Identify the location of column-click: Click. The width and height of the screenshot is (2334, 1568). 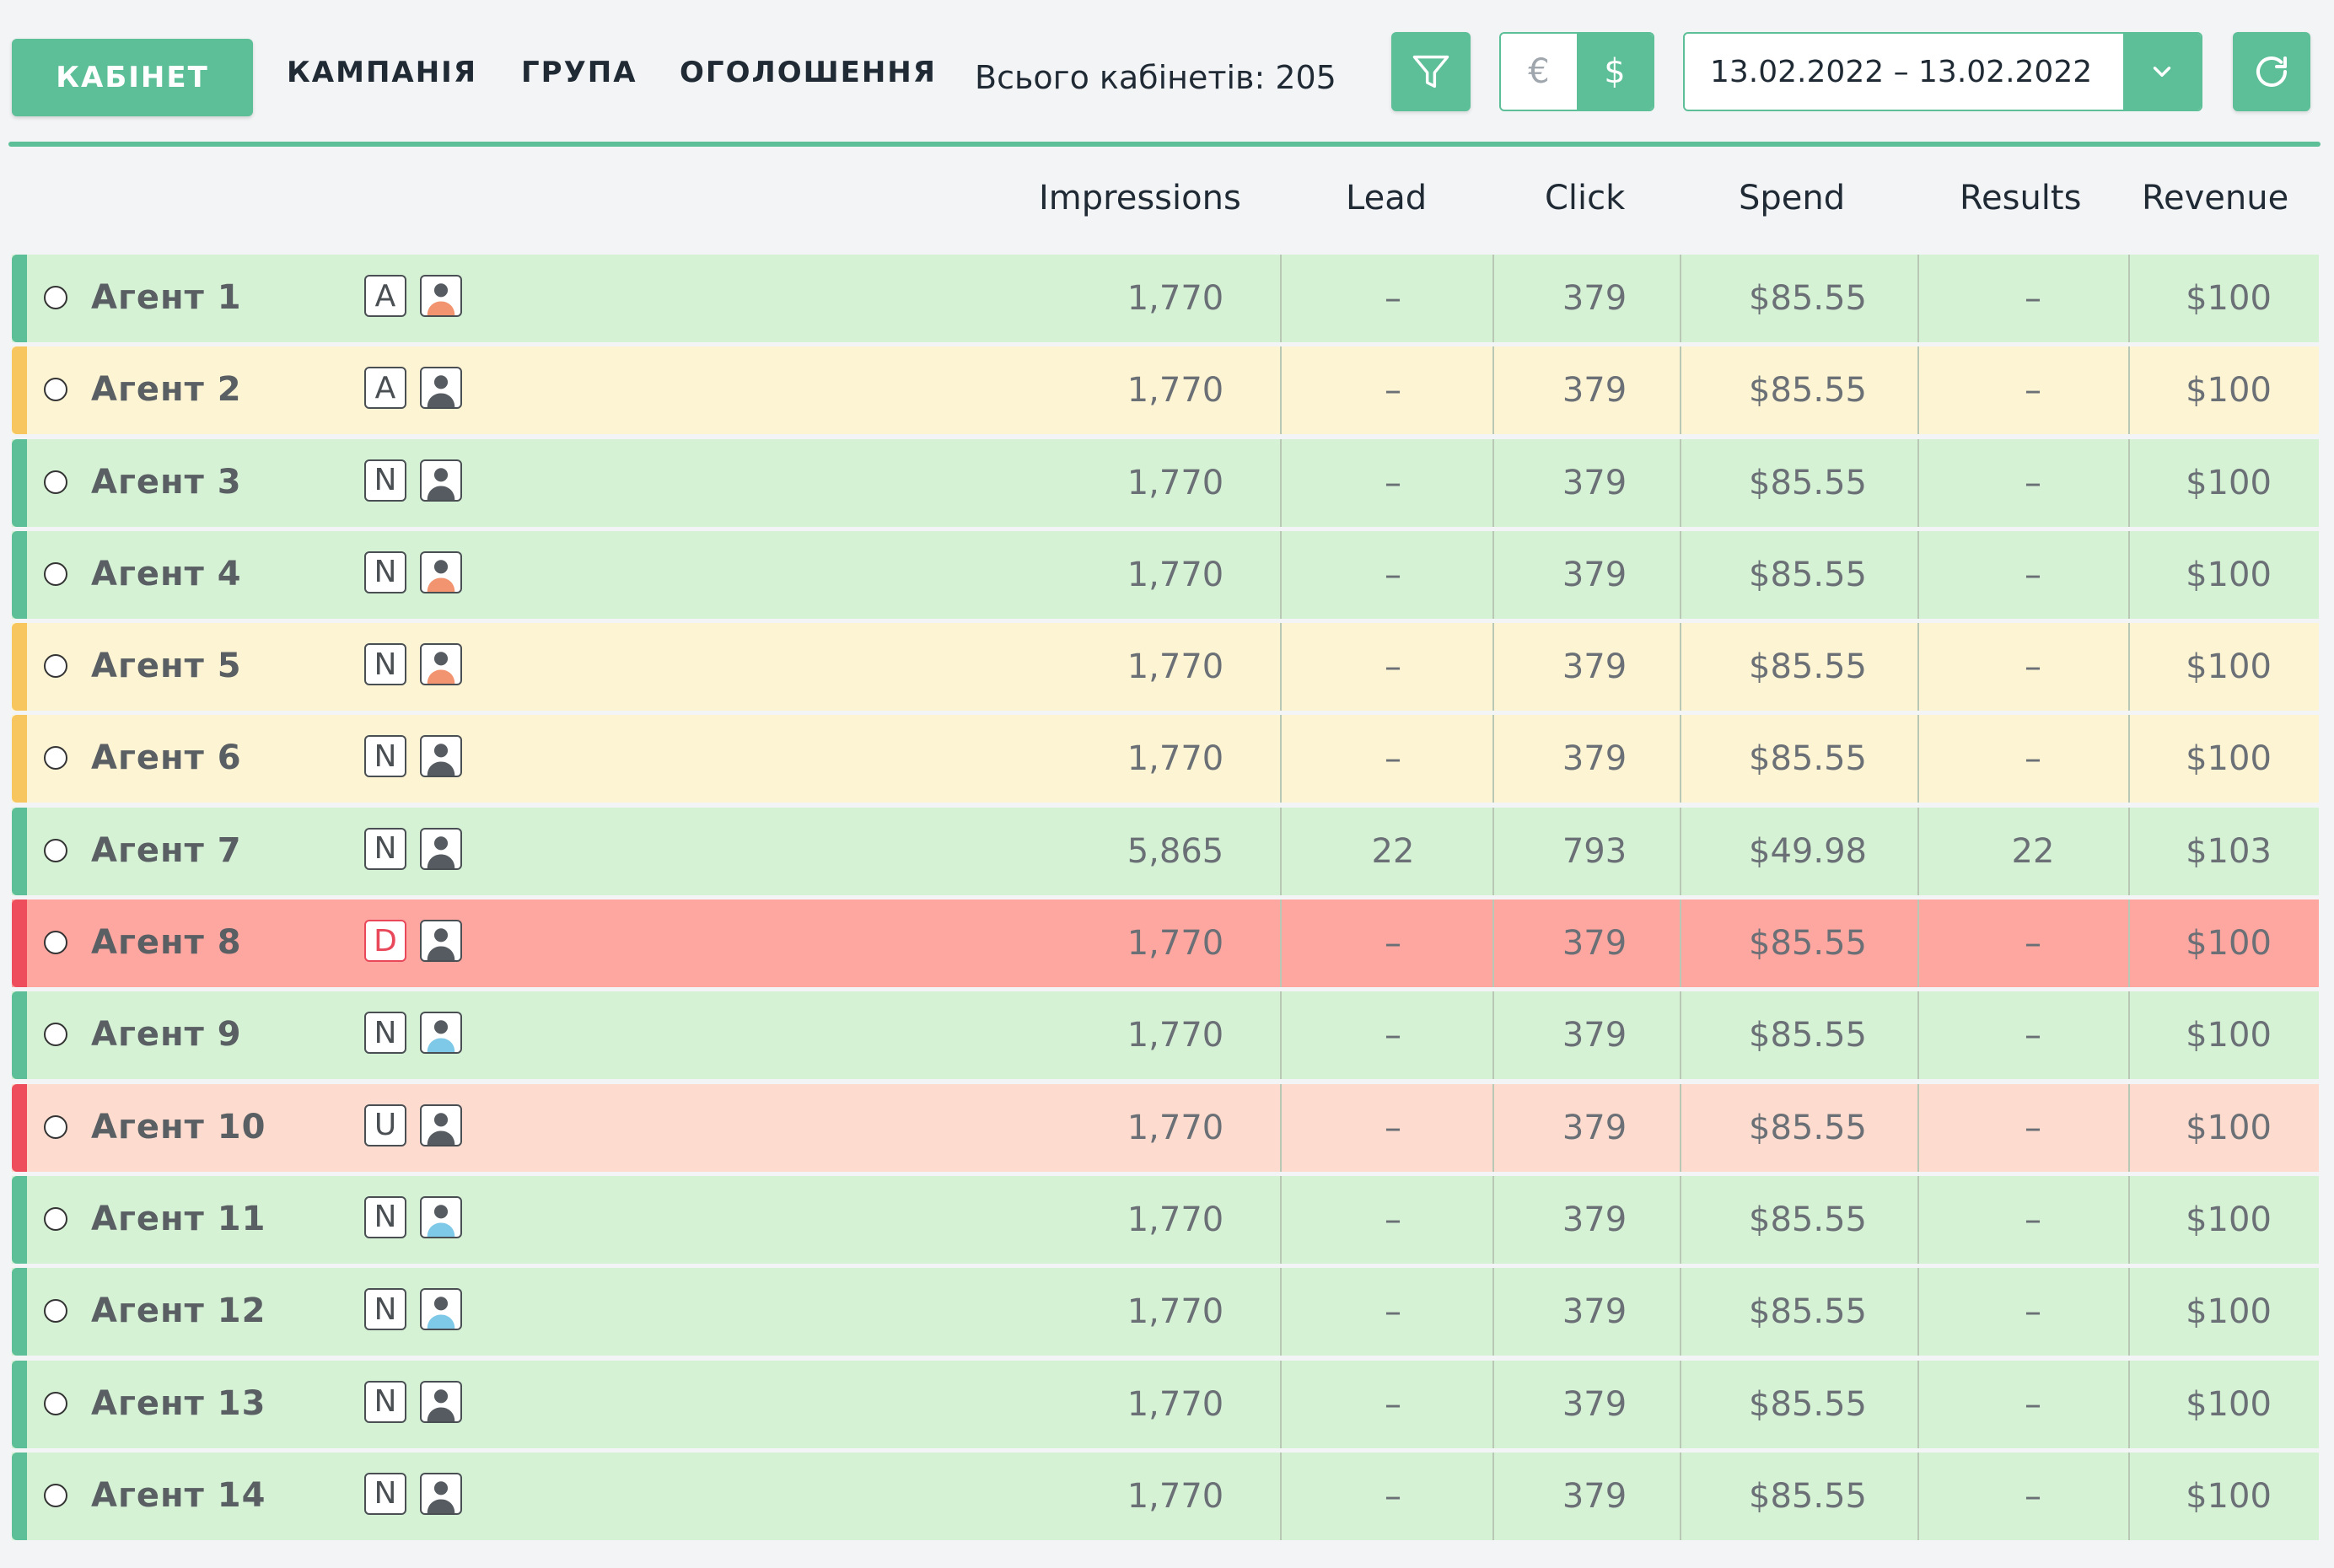
(1585, 198).